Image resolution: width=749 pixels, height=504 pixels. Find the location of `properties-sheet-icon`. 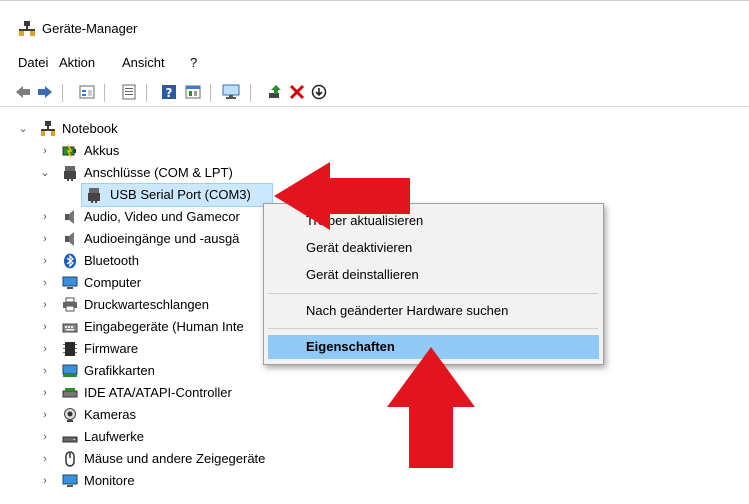

properties-sheet-icon is located at coordinates (129, 92).